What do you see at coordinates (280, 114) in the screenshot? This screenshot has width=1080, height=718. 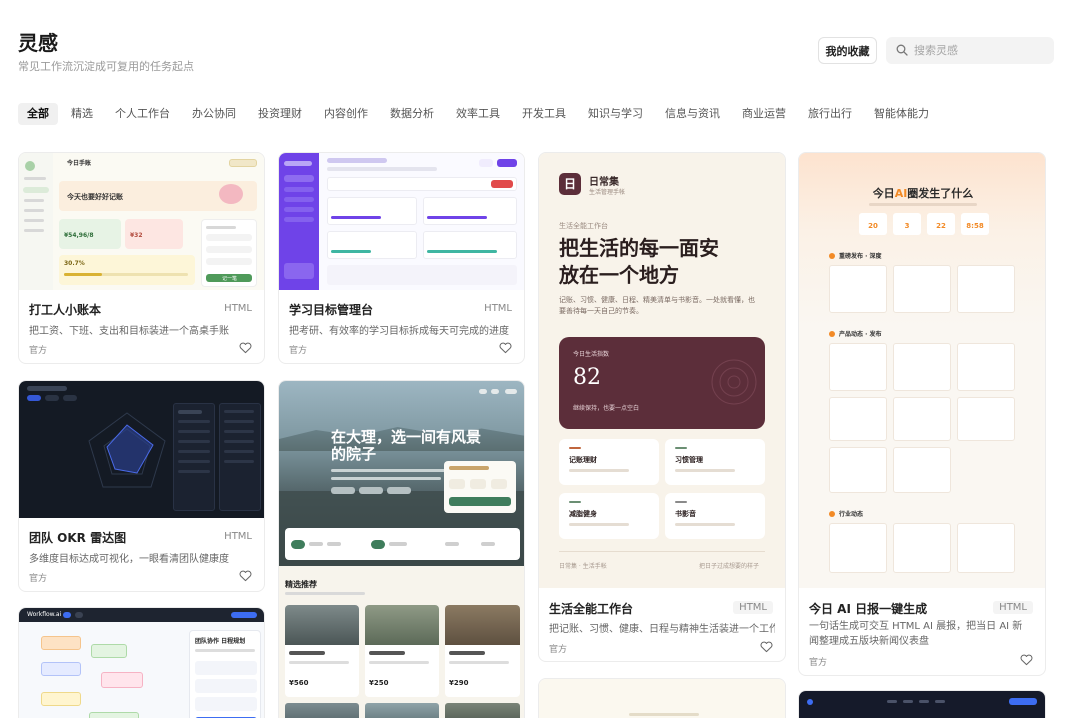 I see `tab-finance: 投资理财` at bounding box center [280, 114].